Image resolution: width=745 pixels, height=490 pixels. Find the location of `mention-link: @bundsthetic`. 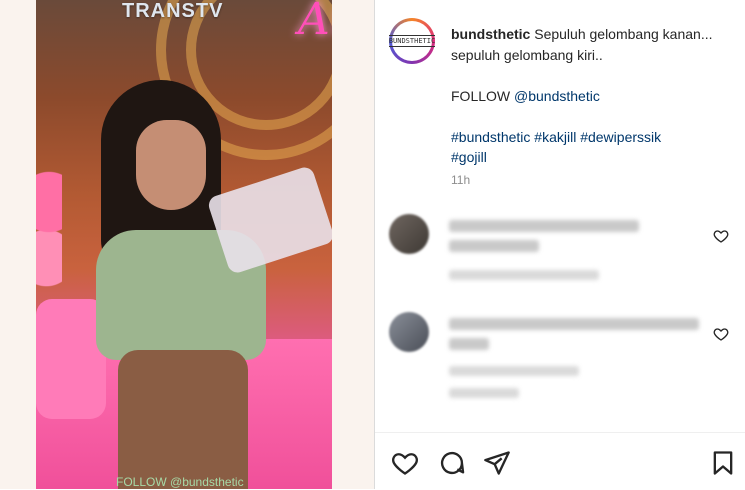

mention-link: @bundsthetic is located at coordinates (557, 96).